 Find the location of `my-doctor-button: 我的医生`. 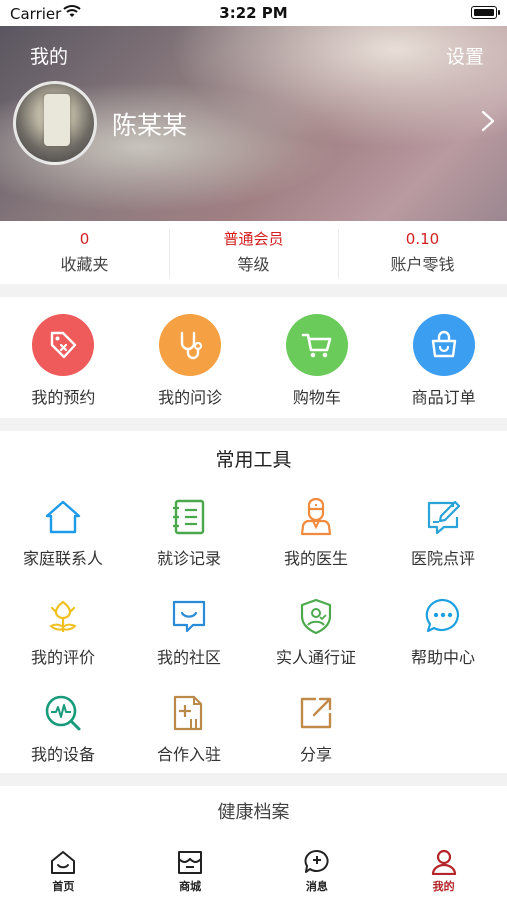

my-doctor-button: 我的医生 is located at coordinates (316, 533).